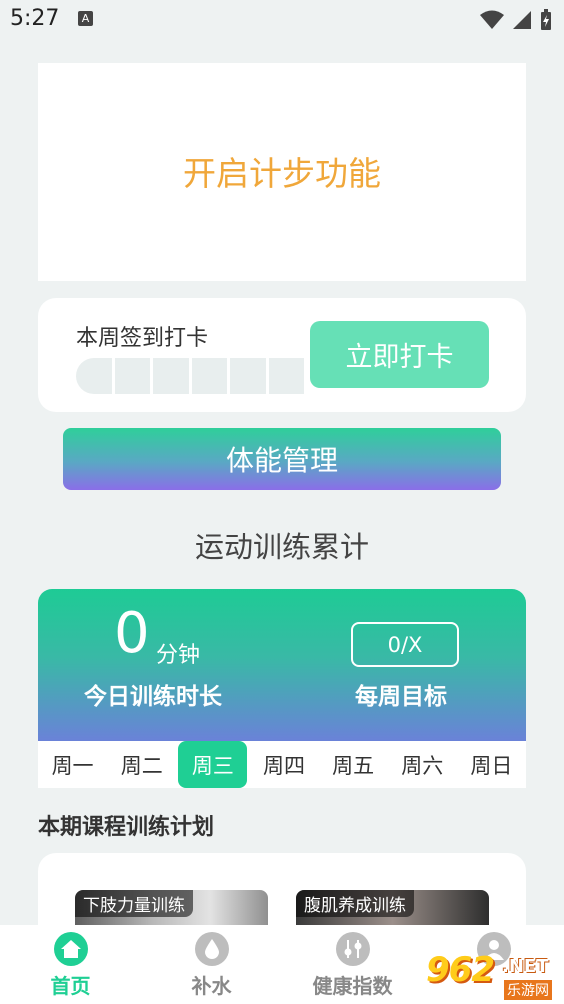 The width and height of the screenshot is (564, 1004). Describe the element at coordinates (522, 20) in the screenshot. I see `signal-icon` at that location.